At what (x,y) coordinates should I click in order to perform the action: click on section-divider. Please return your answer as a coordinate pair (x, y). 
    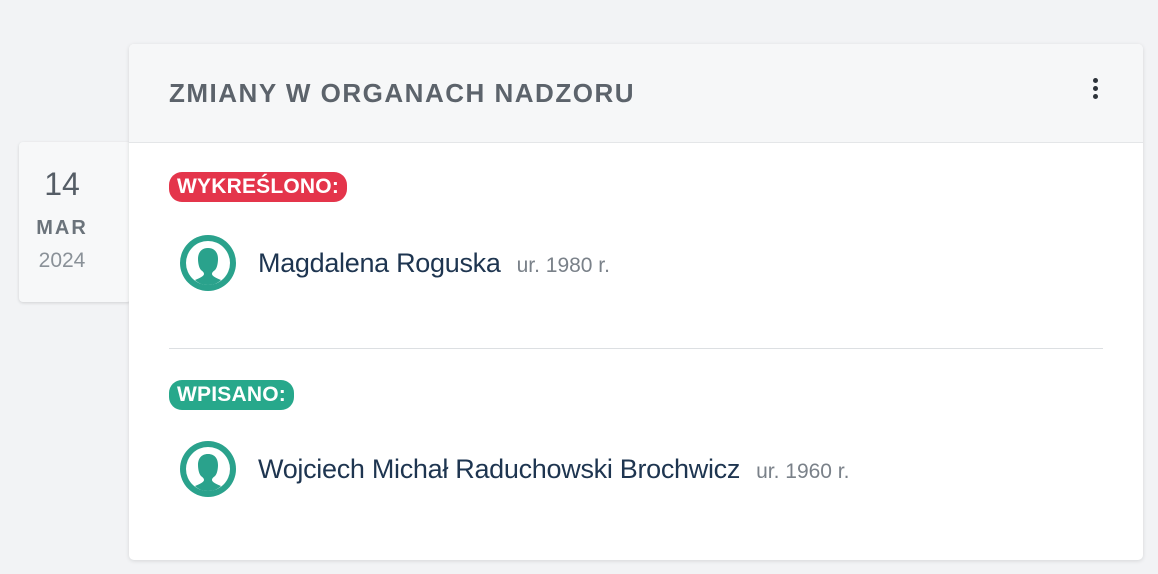
    Looking at the image, I should click on (636, 348).